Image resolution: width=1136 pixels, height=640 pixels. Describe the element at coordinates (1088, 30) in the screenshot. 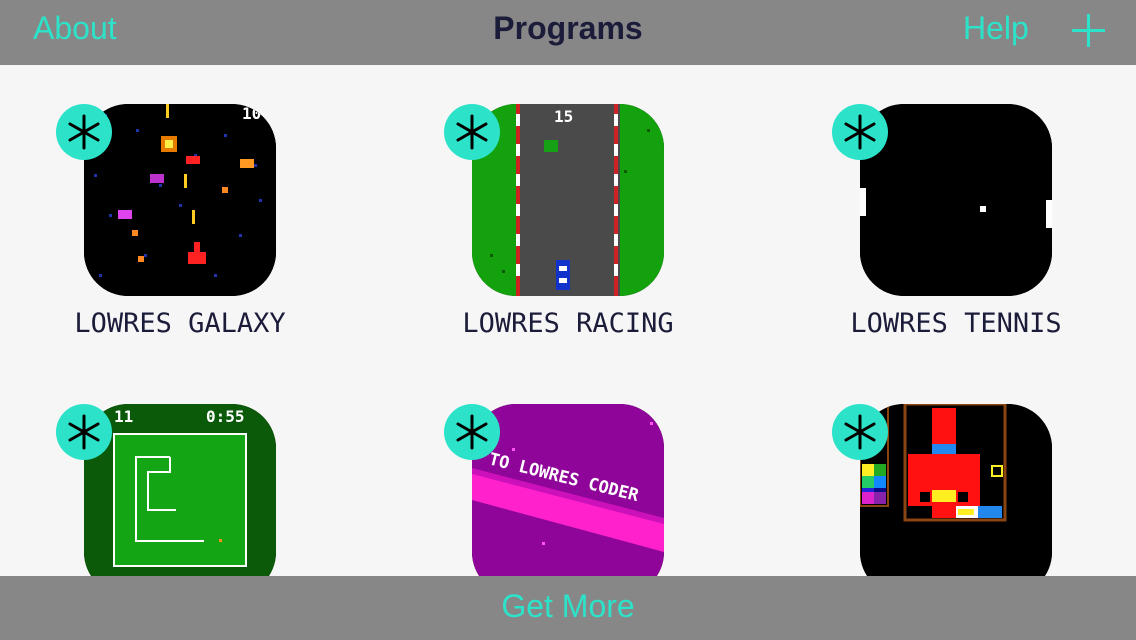

I see `plus-icon` at that location.